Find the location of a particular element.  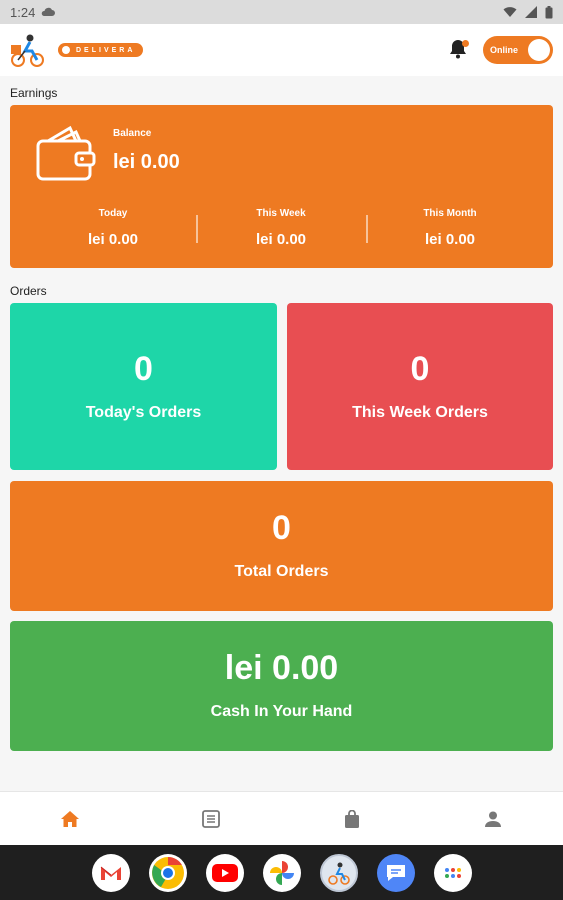

cloud-icon is located at coordinates (49, 11).